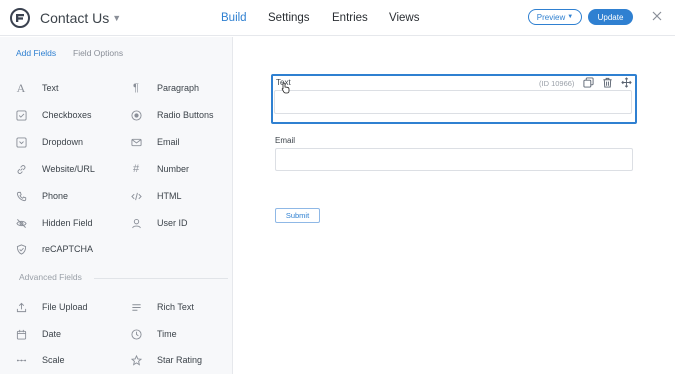  What do you see at coordinates (52, 334) in the screenshot?
I see `field-label: Date` at bounding box center [52, 334].